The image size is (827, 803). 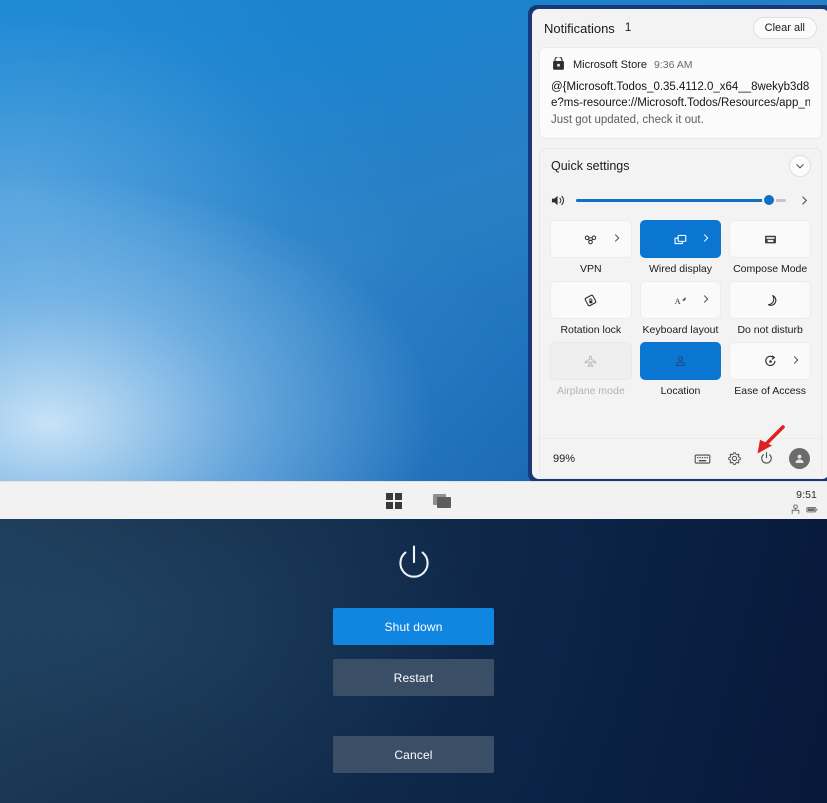 What do you see at coordinates (804, 508) in the screenshot?
I see `tray-icon-group` at bounding box center [804, 508].